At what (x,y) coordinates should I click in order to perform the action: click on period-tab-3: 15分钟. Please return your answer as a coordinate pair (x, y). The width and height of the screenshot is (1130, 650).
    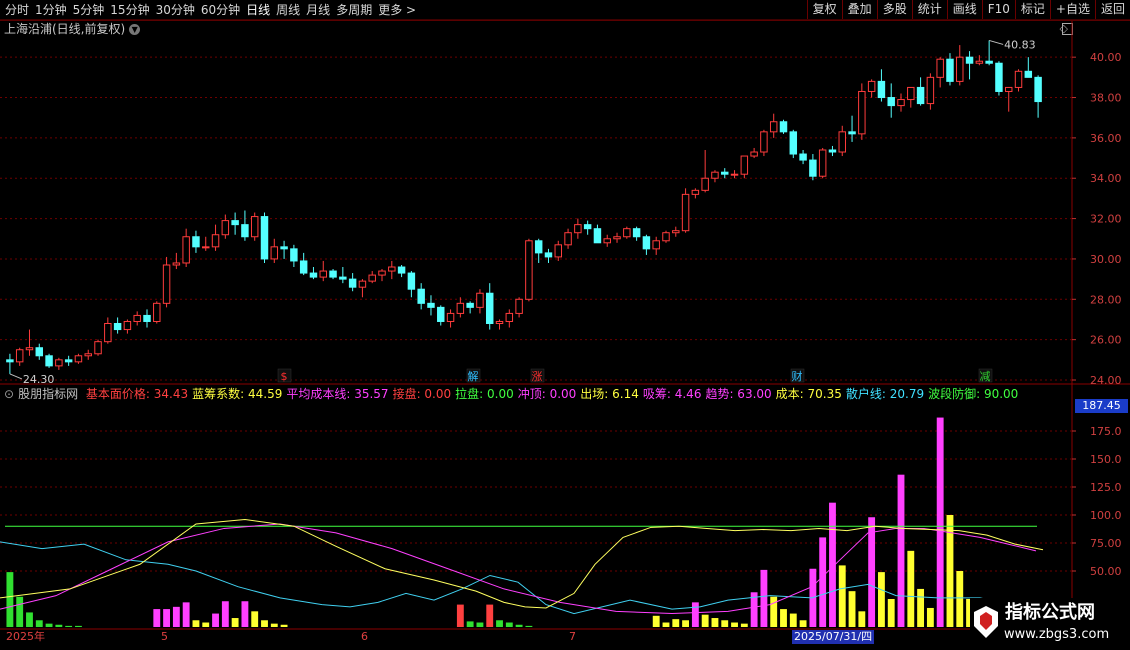
    Looking at the image, I should click on (129, 10).